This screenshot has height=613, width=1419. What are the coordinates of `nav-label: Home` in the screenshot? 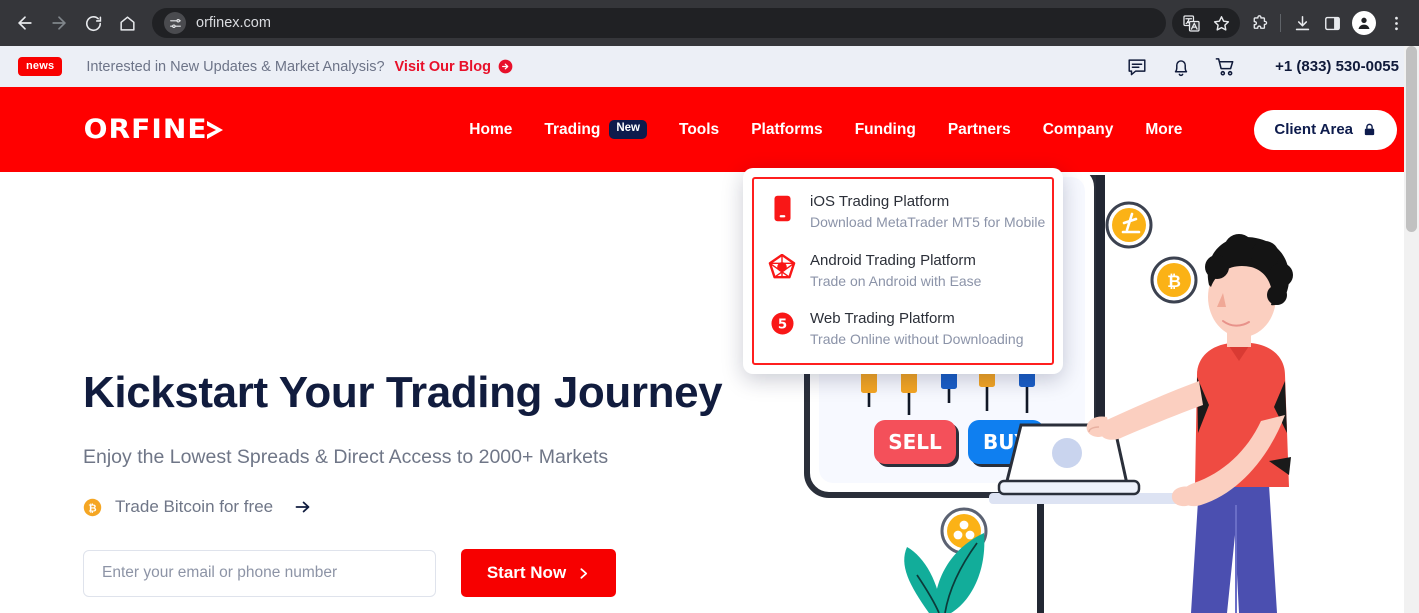 It's located at (491, 129).